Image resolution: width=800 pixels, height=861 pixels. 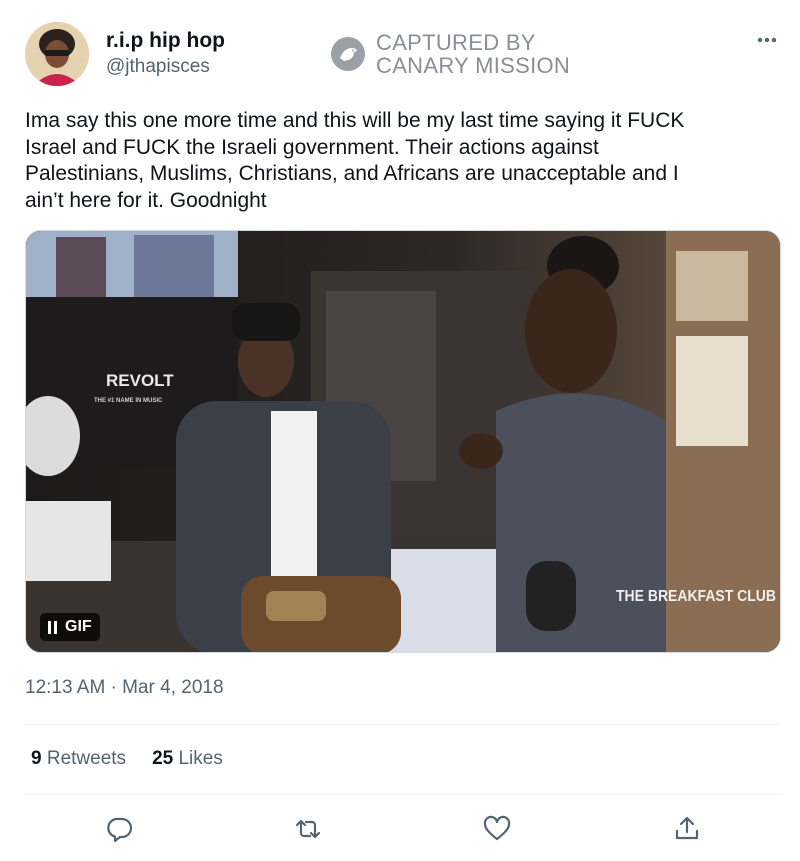 I want to click on revolt-logo-text: REVOLT, so click(x=140, y=380).